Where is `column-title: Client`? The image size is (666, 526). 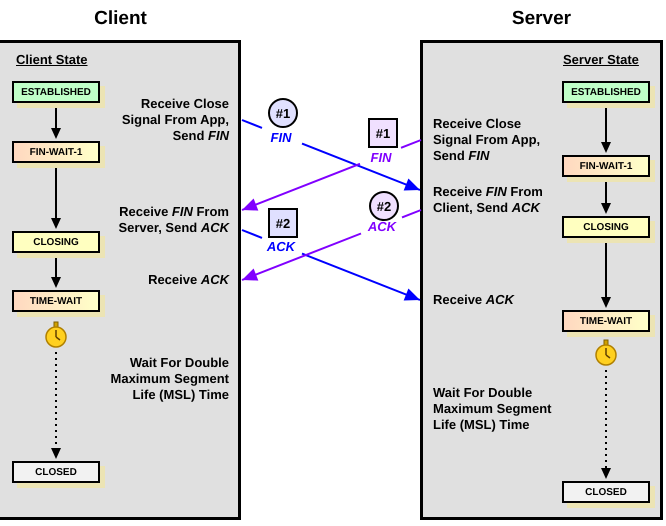
column-title: Client is located at coordinates (120, 19).